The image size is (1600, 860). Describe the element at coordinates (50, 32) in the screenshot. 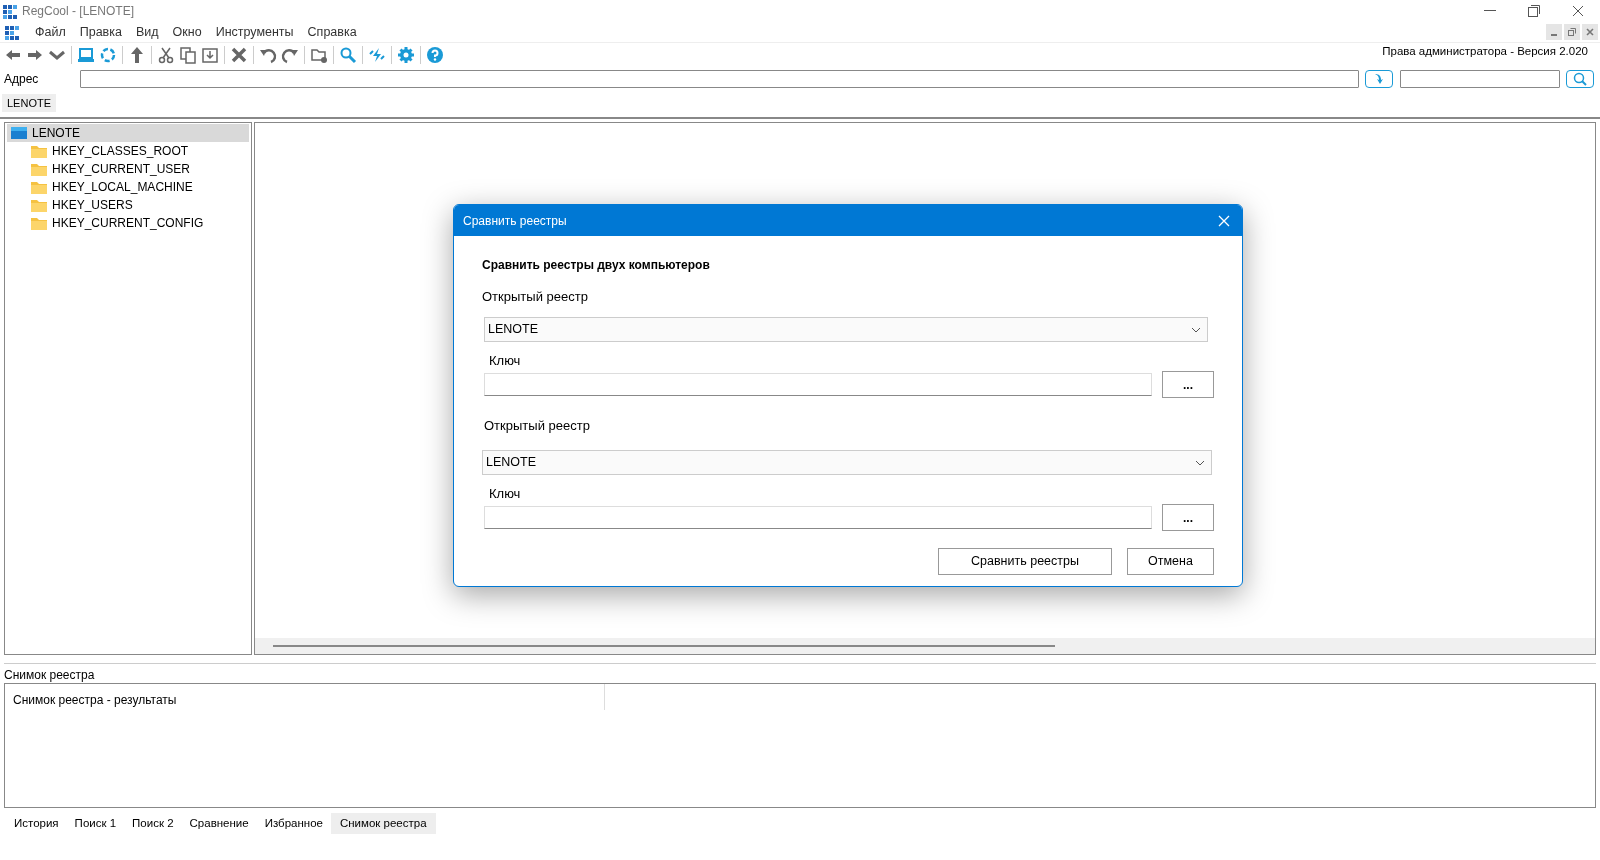

I see `menu-item: Файл` at that location.